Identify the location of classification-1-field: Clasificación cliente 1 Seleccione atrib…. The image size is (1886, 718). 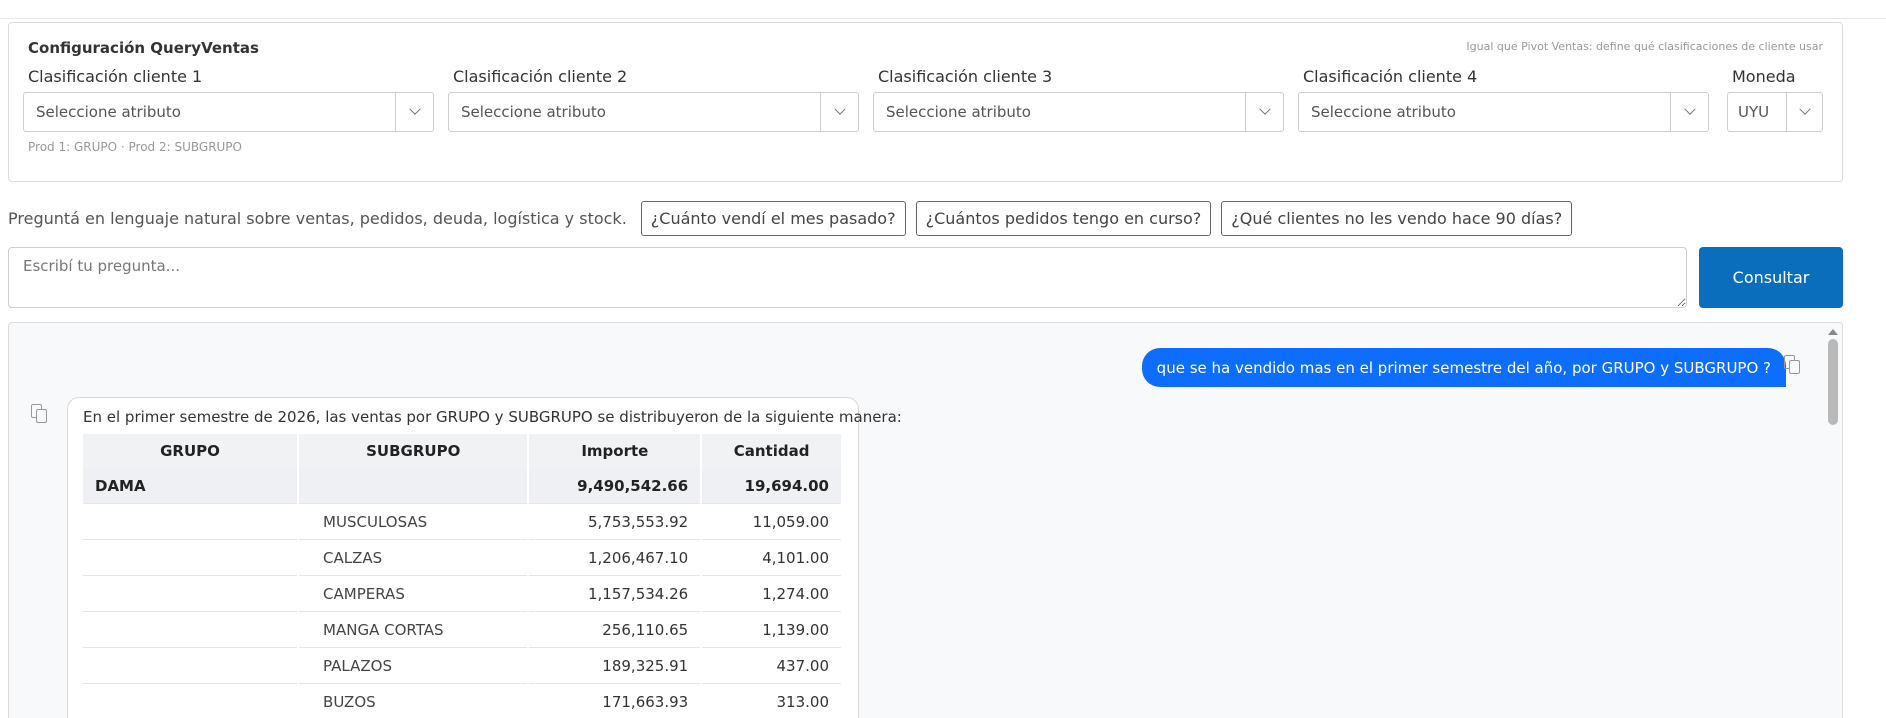
(228, 99).